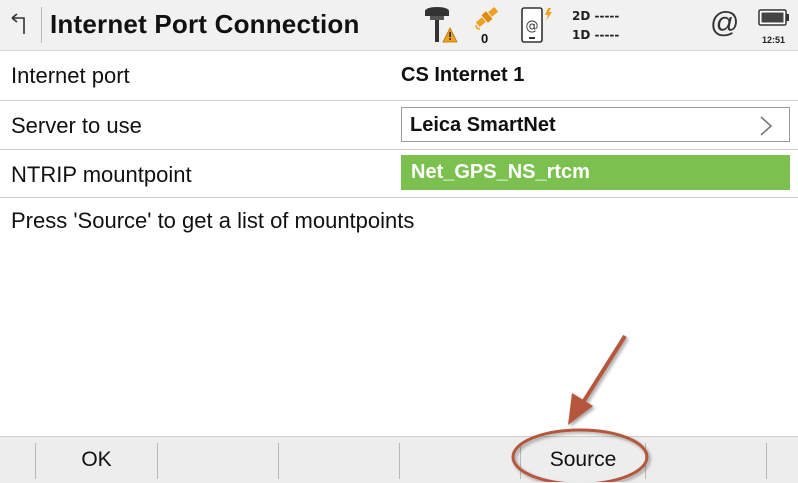 The image size is (798, 483). I want to click on internet-at-icon: @, so click(724, 23).